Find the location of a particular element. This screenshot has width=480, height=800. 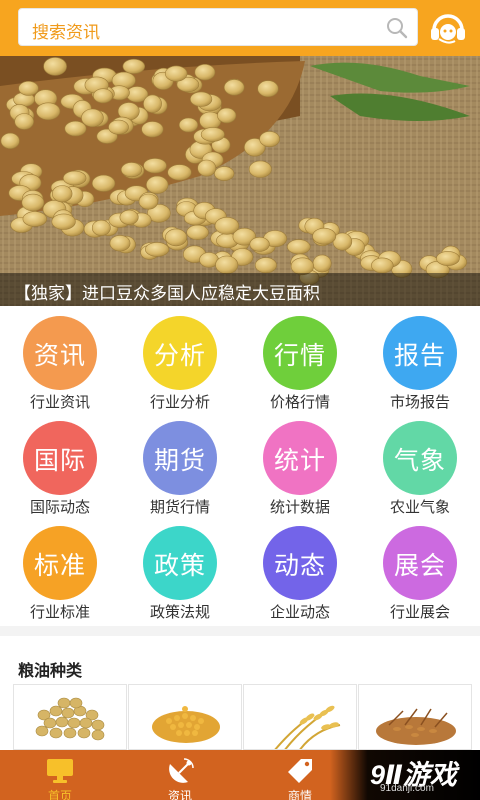

grid-item-label: 国际动态 is located at coordinates (59, 507).